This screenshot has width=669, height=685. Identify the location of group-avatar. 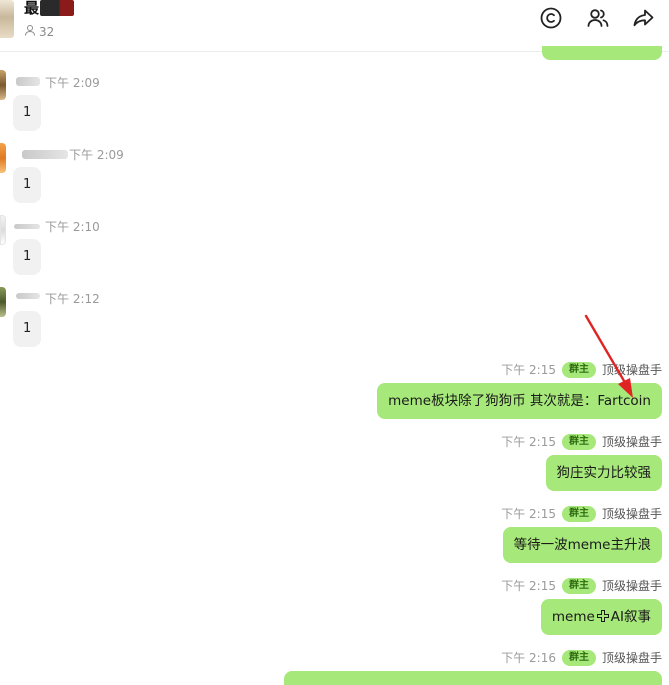
(7, 19).